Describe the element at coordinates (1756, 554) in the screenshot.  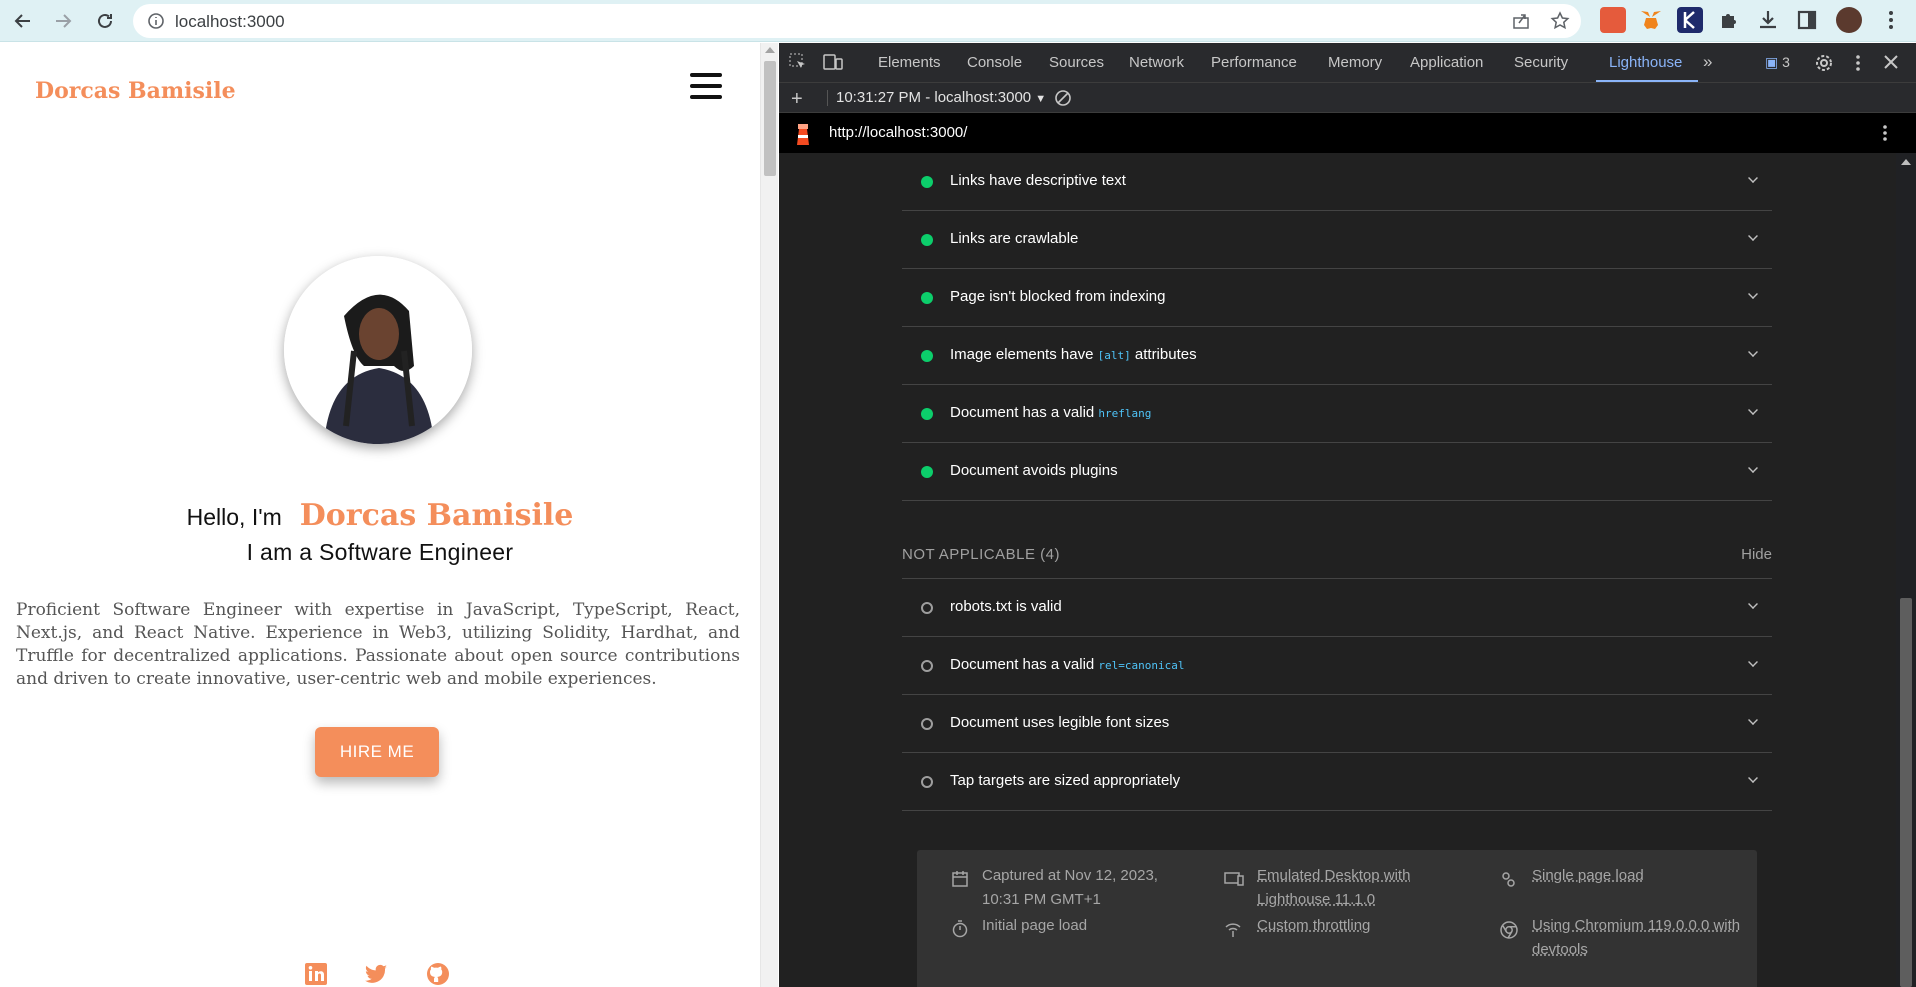
I see `hide-group-button: Hide` at that location.